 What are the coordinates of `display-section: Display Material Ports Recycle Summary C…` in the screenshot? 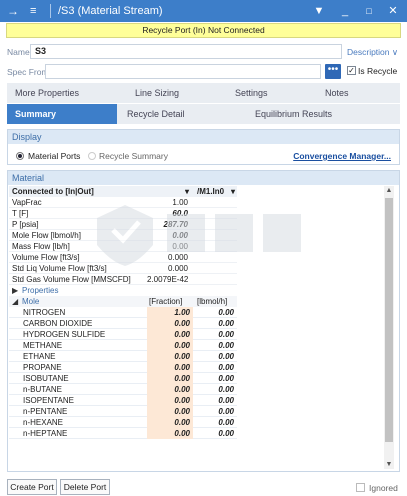 It's located at (203, 147).